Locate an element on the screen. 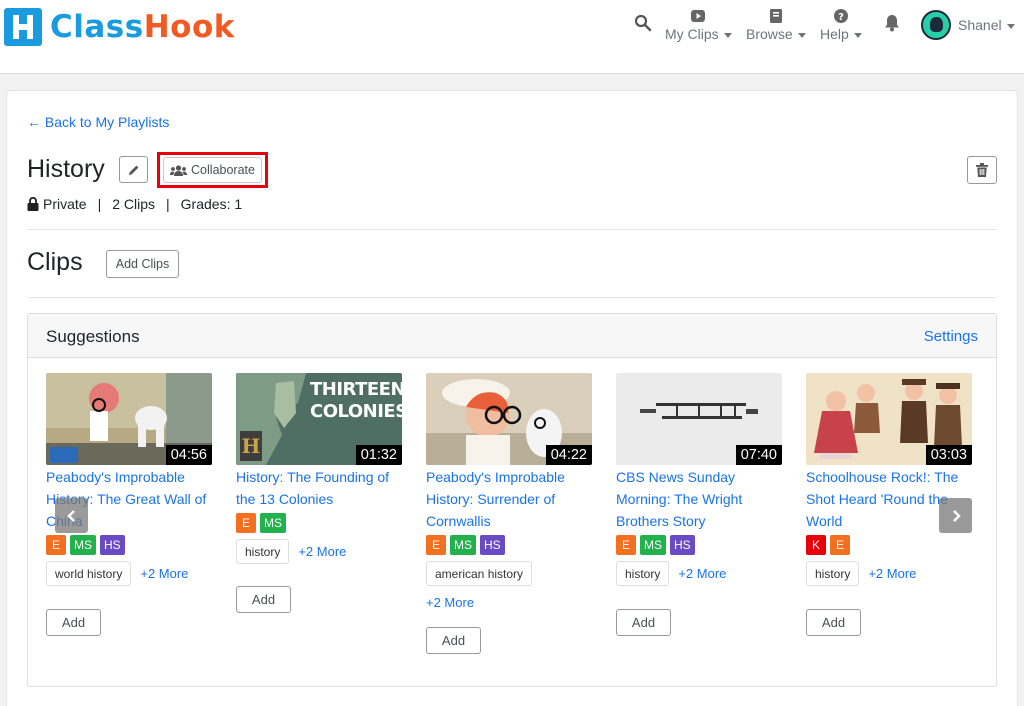  clip-duration: 01:32 is located at coordinates (378, 455).